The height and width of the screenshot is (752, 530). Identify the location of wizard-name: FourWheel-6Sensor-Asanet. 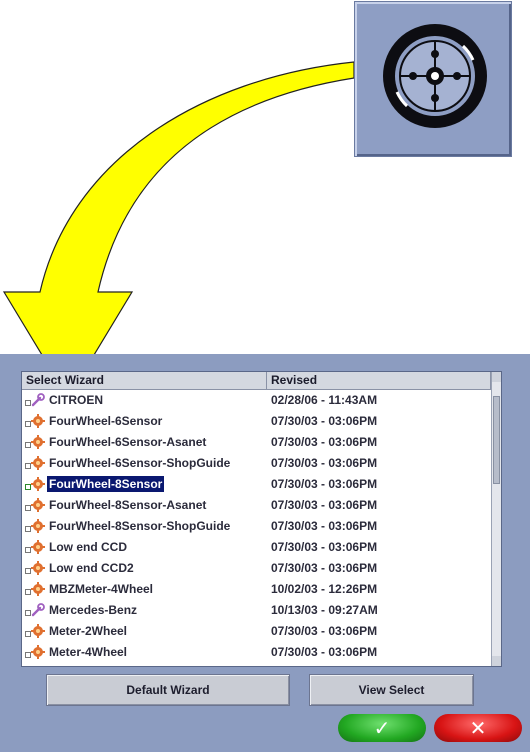
(128, 442).